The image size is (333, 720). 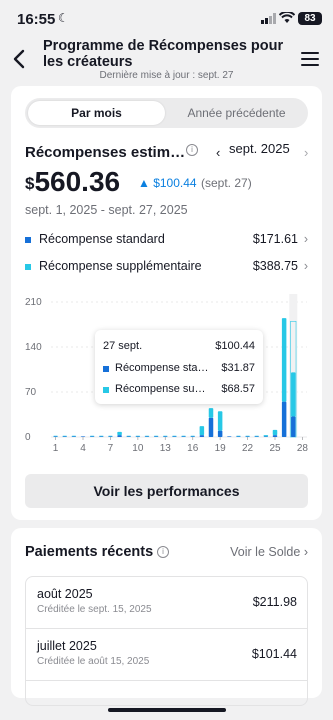 What do you see at coordinates (166, 241) in the screenshot?
I see `standard-reward-row: Récompense standard $171.61 ›` at bounding box center [166, 241].